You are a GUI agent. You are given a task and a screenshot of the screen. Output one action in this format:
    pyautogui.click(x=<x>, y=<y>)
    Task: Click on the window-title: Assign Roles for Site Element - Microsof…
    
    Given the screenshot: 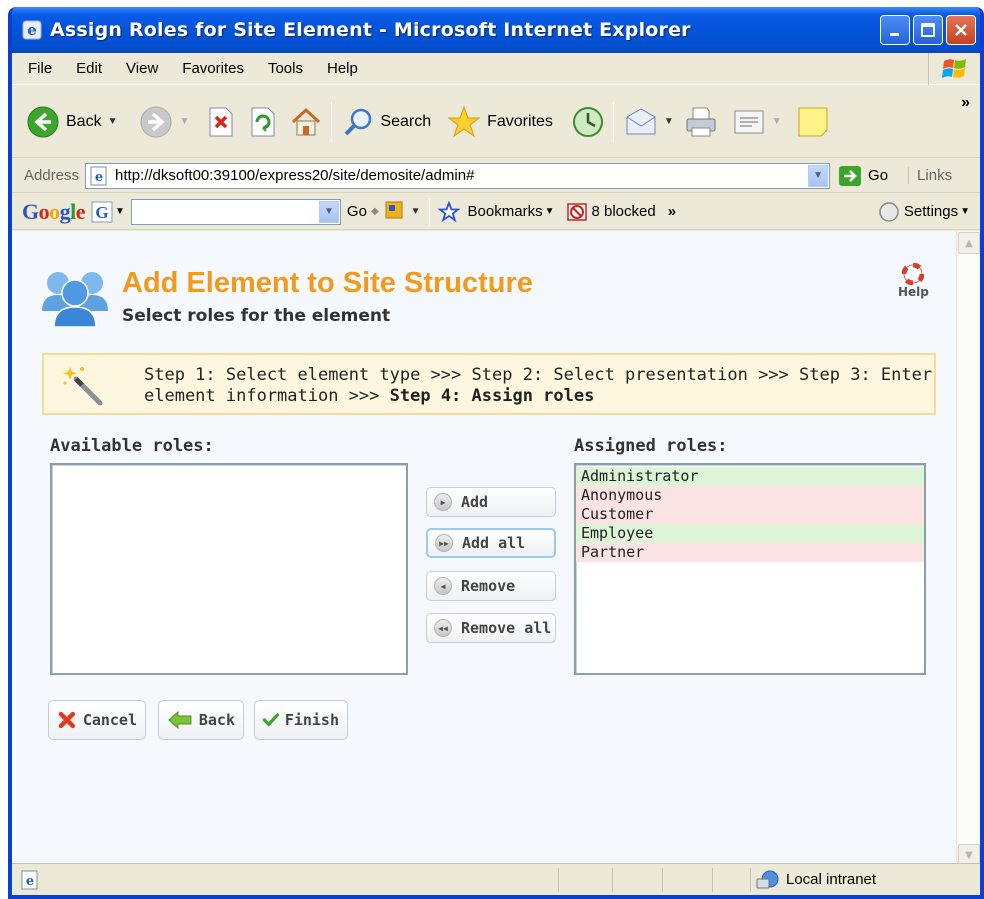 What is the action you would take?
    pyautogui.click(x=370, y=30)
    